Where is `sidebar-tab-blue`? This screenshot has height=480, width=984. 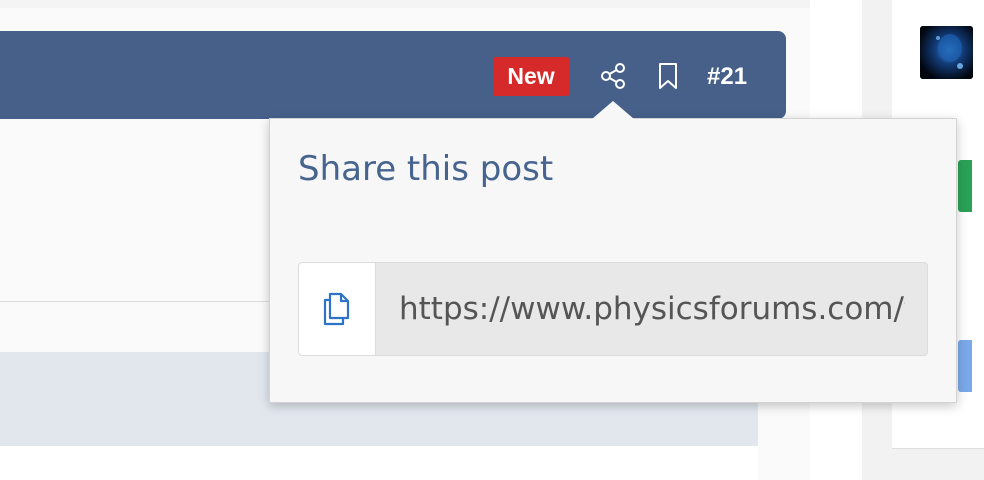
sidebar-tab-blue is located at coordinates (965, 366).